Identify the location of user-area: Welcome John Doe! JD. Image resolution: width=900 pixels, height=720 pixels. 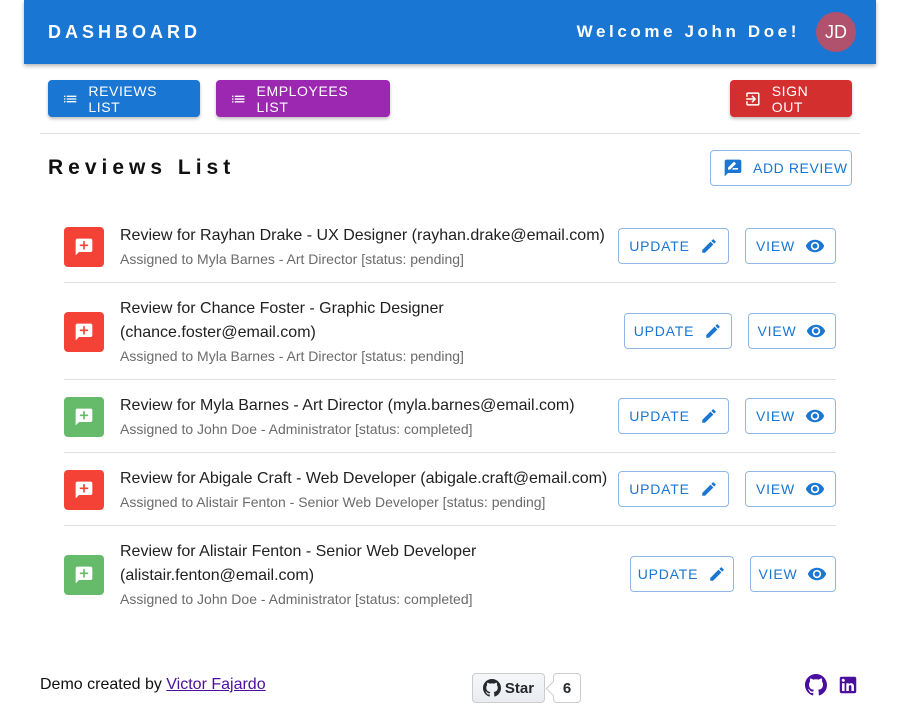
(716, 32).